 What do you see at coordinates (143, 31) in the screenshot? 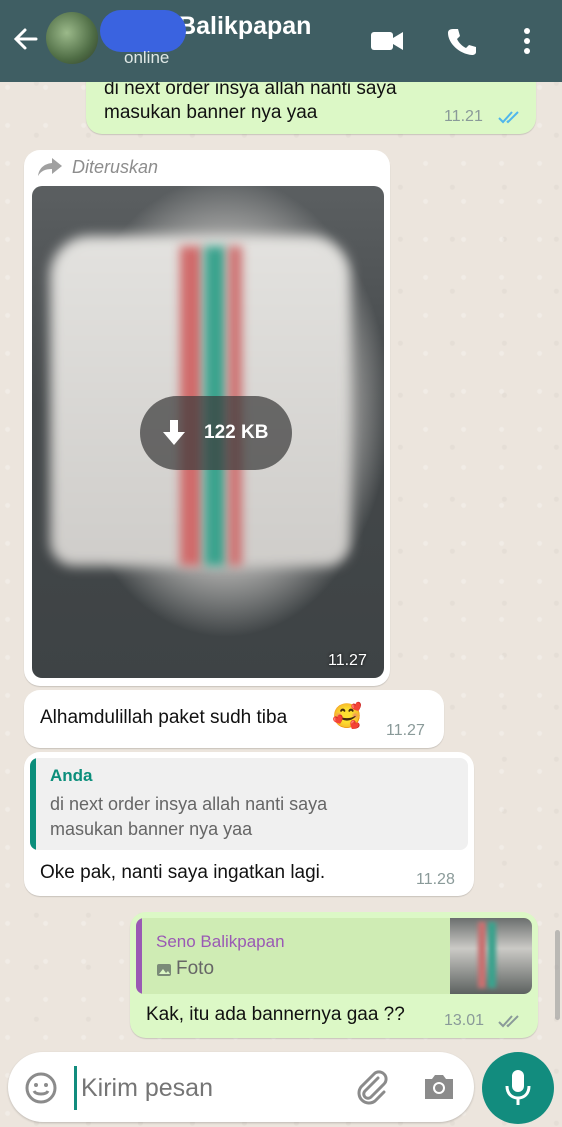
I see `redaction-mask` at bounding box center [143, 31].